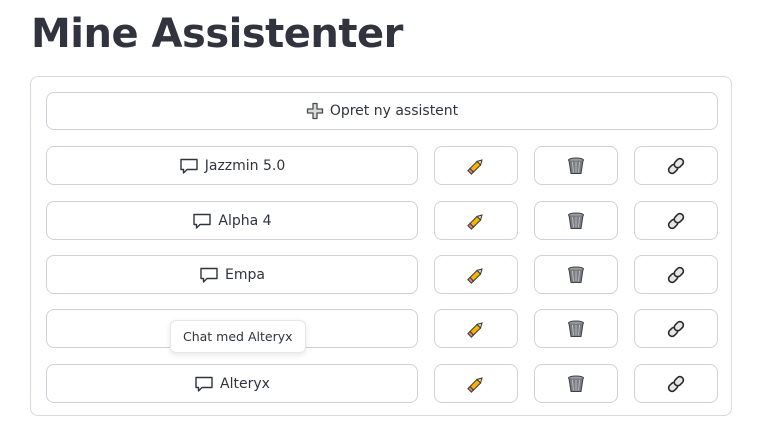 This screenshot has height=435, width=757. I want to click on chat-button-assistant-3: Empa, so click(232, 274).